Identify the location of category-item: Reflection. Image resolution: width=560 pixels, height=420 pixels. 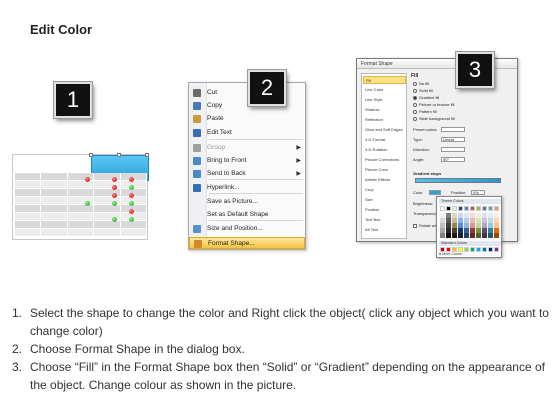
(384, 120).